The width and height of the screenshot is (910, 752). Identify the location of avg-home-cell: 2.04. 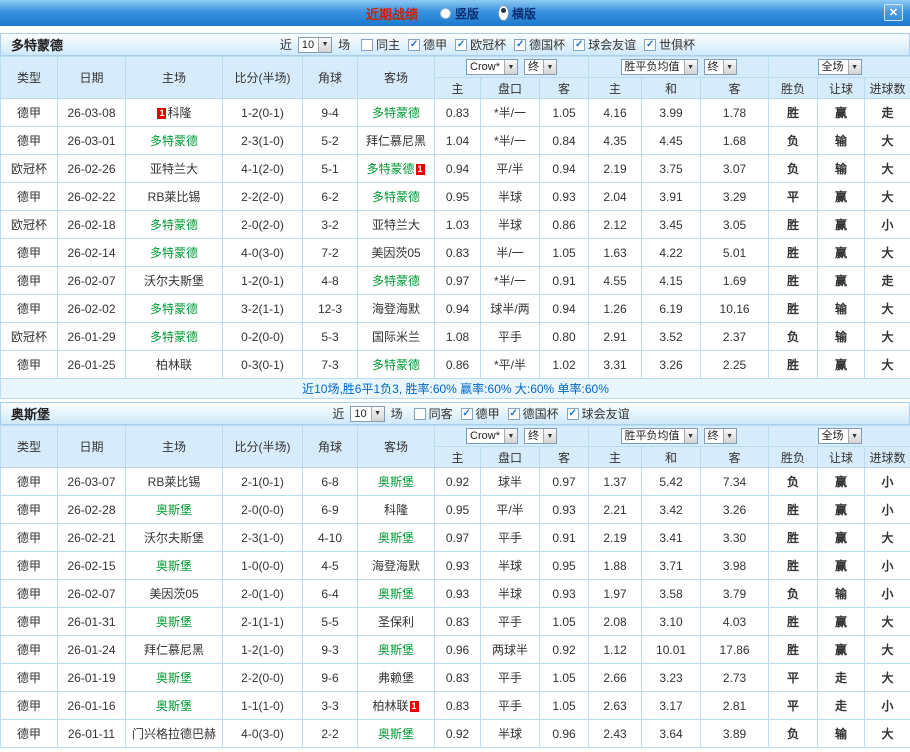
(615, 196).